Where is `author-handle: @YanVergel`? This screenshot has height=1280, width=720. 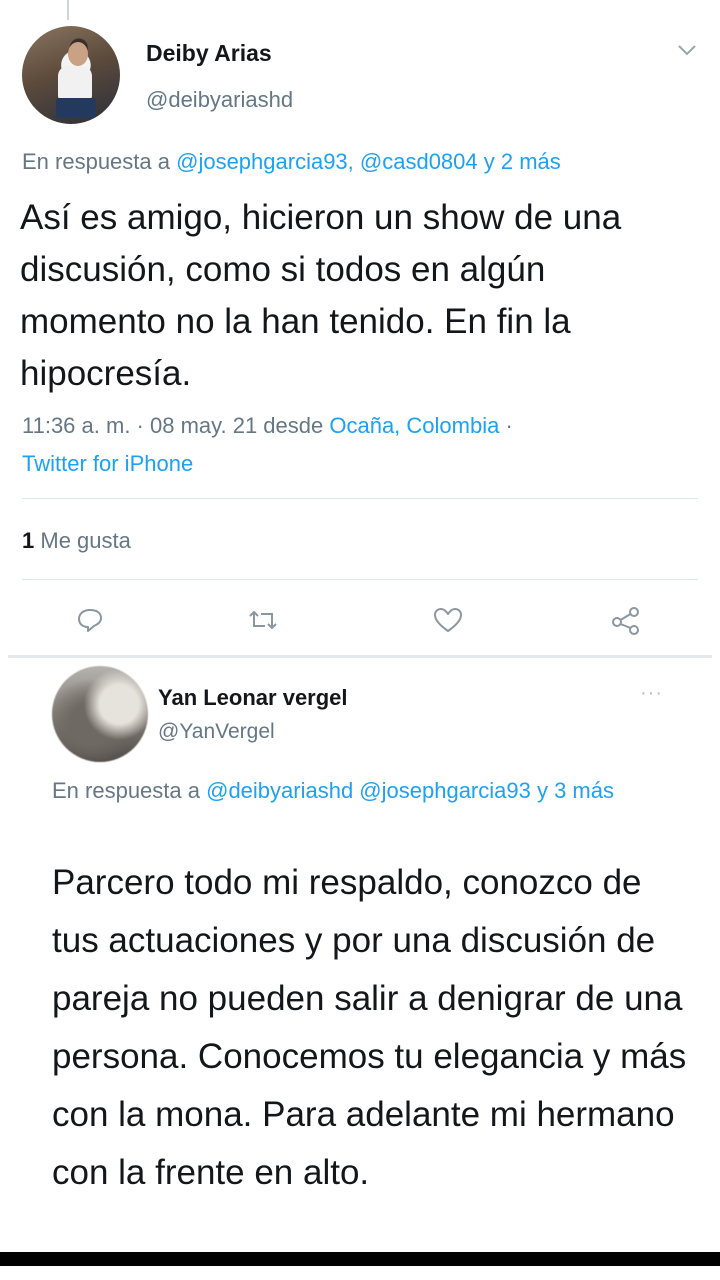
author-handle: @YanVergel is located at coordinates (216, 732).